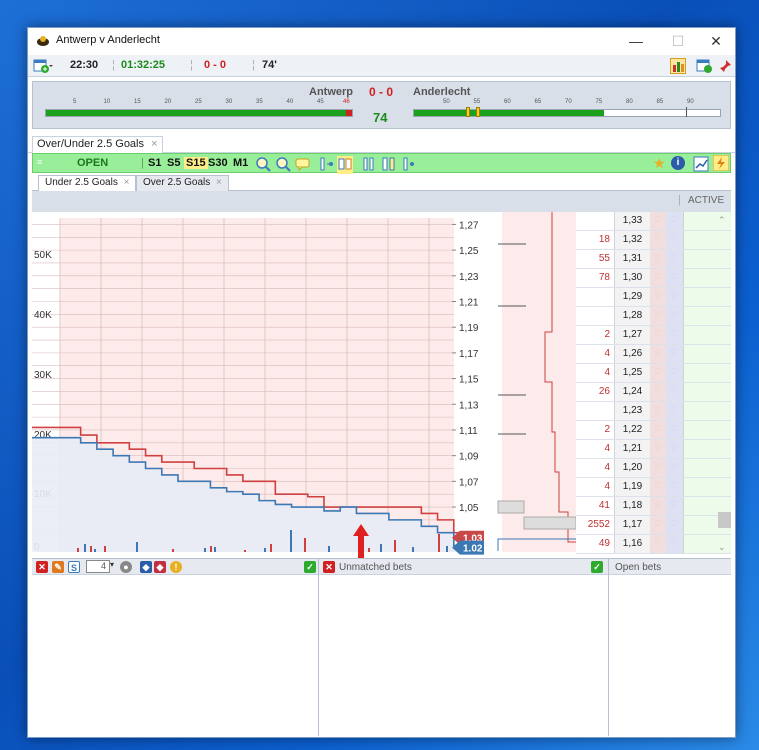  What do you see at coordinates (722, 220) in the screenshot?
I see `scroll-up-icon: ⌃` at bounding box center [722, 220].